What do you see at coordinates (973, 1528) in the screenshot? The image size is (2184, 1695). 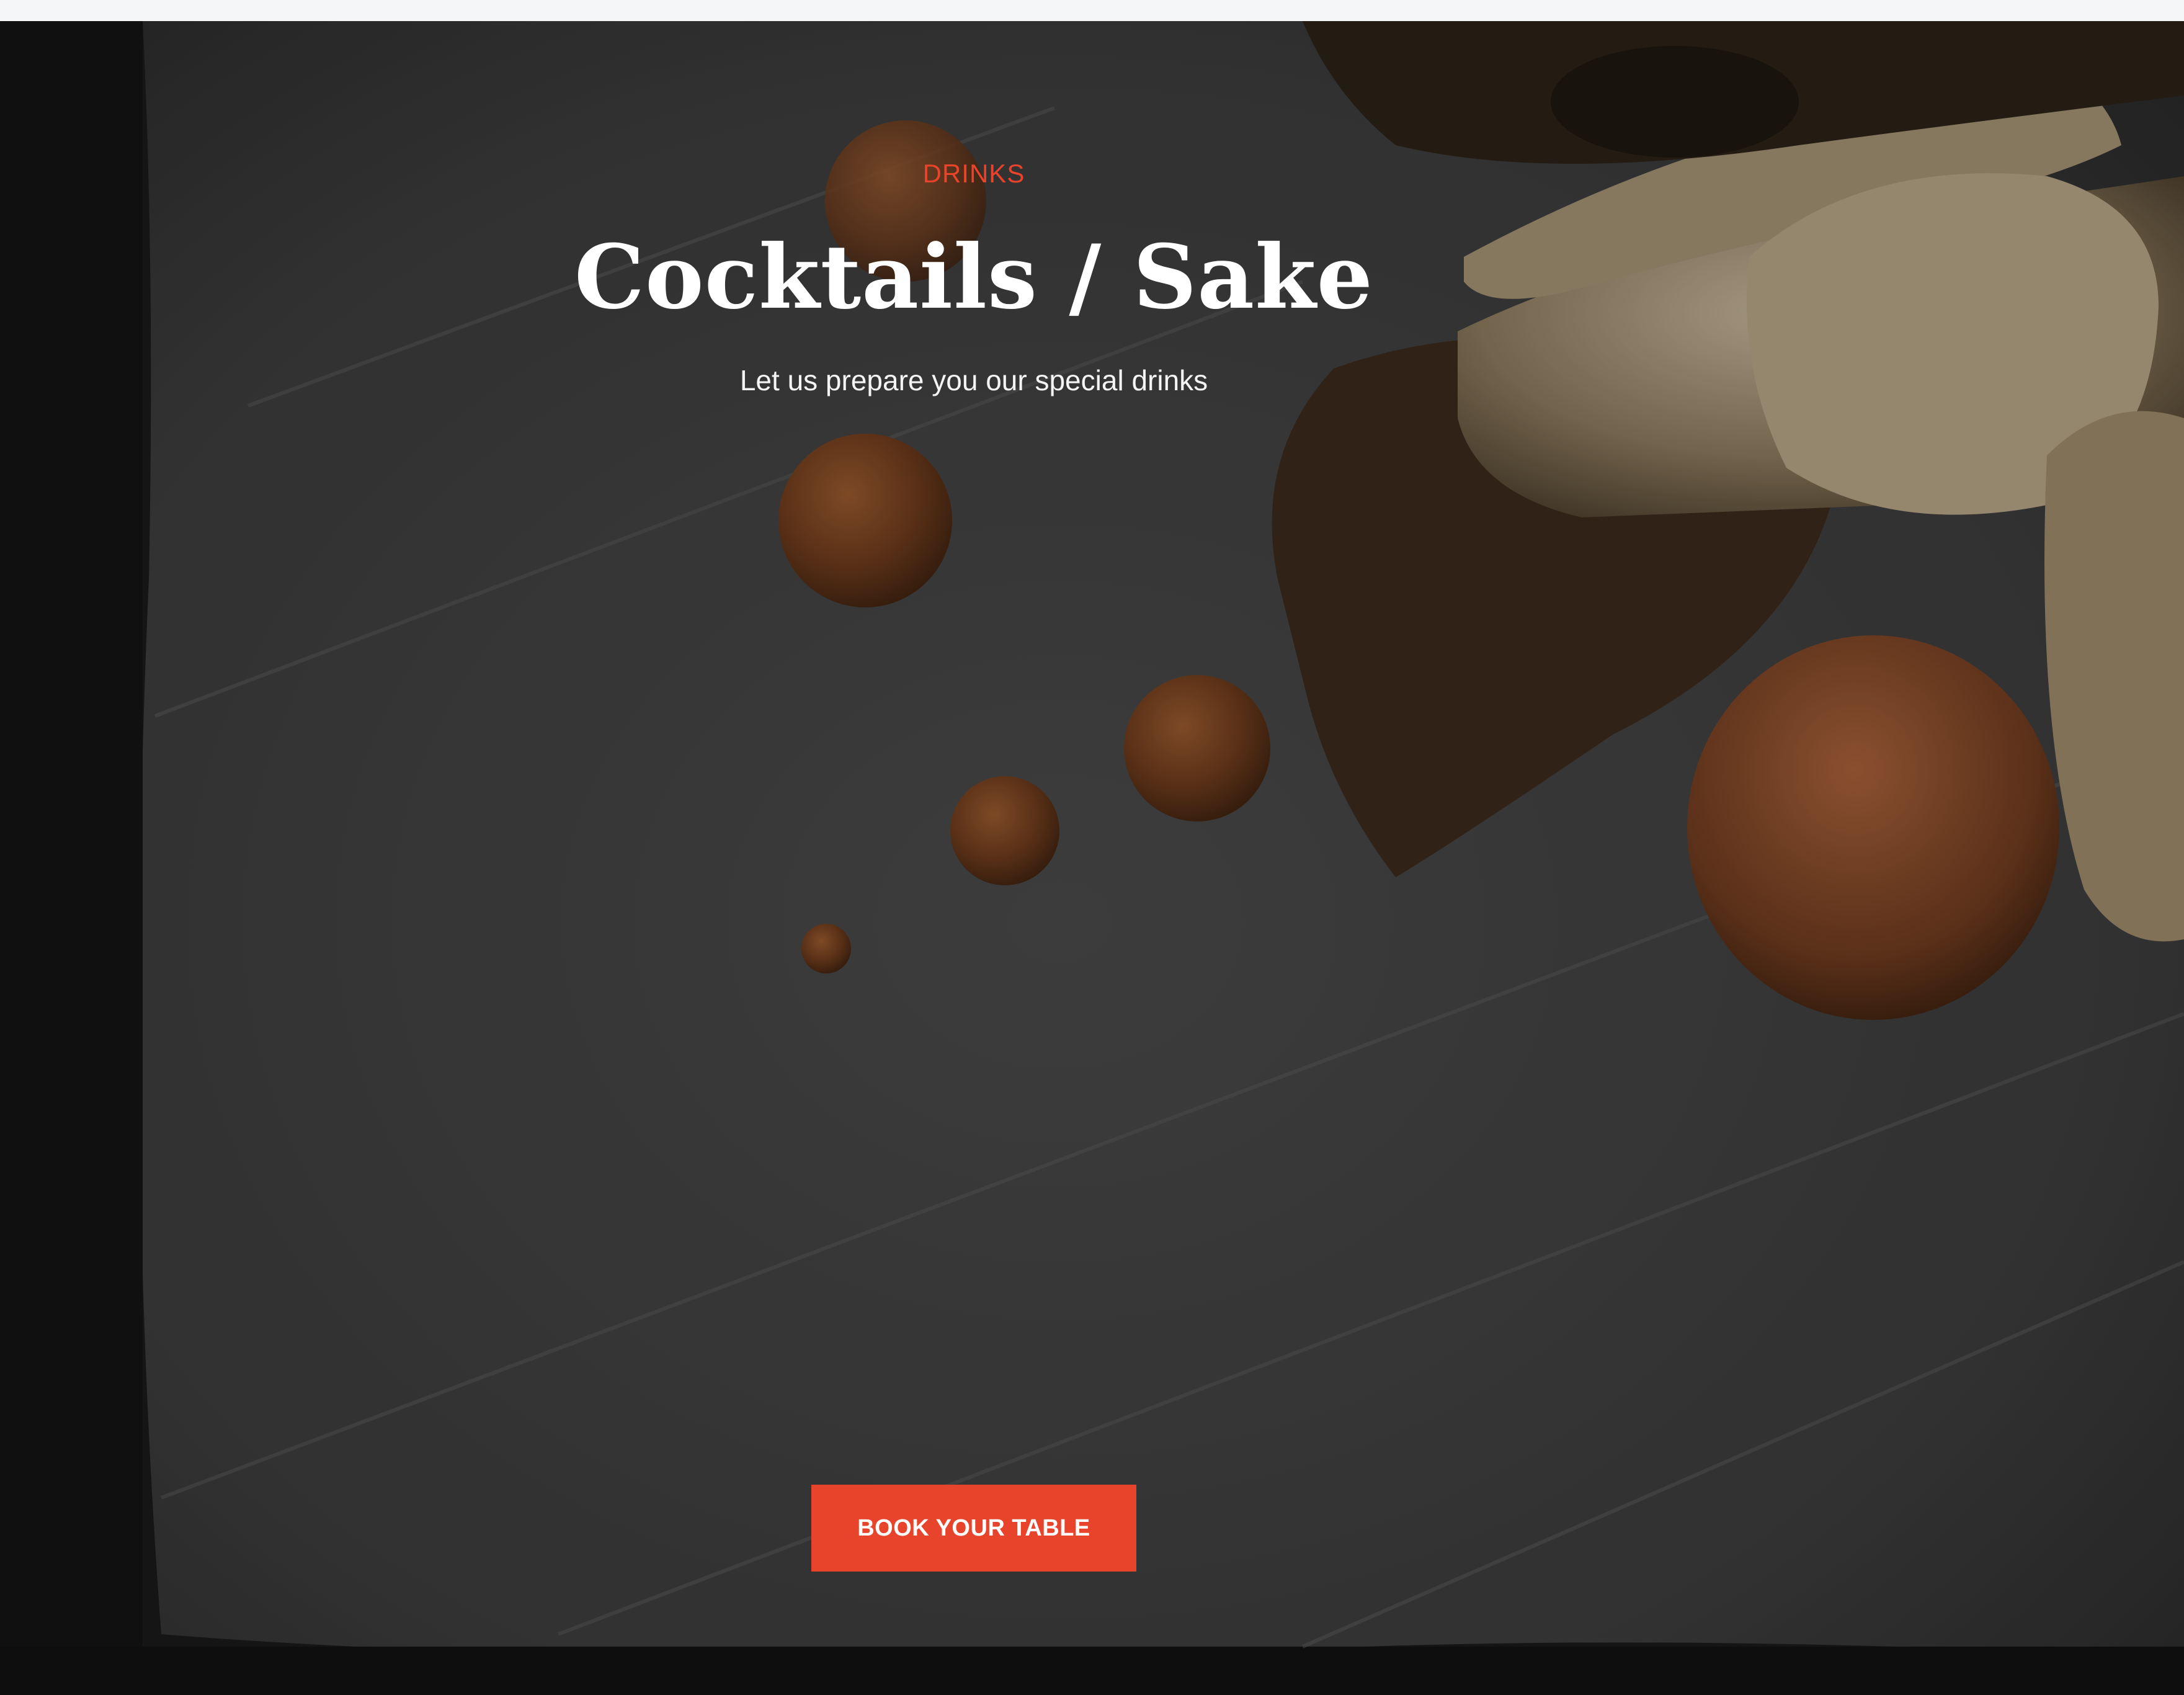 I see `book-table-button: BOOK YOUR TABLE` at bounding box center [973, 1528].